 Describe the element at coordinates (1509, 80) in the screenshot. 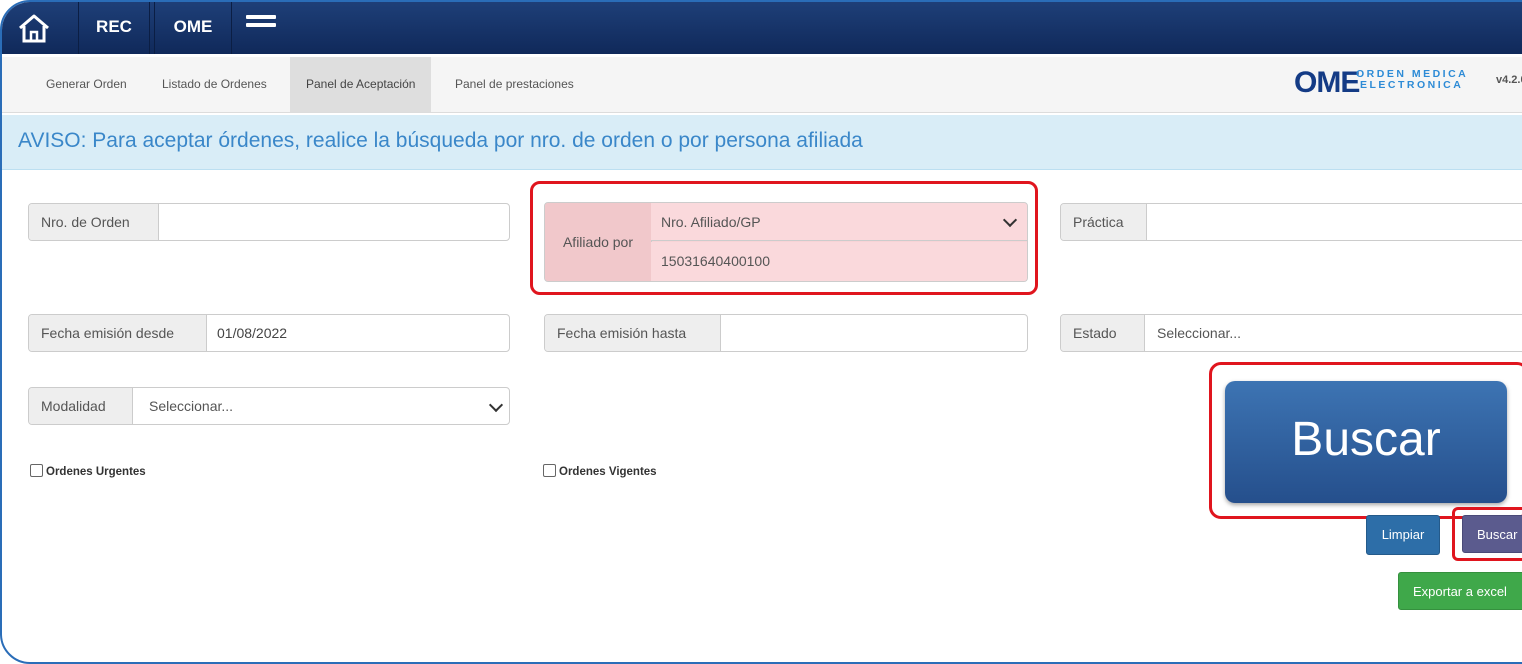

I see `version-label: v4.2.0` at that location.